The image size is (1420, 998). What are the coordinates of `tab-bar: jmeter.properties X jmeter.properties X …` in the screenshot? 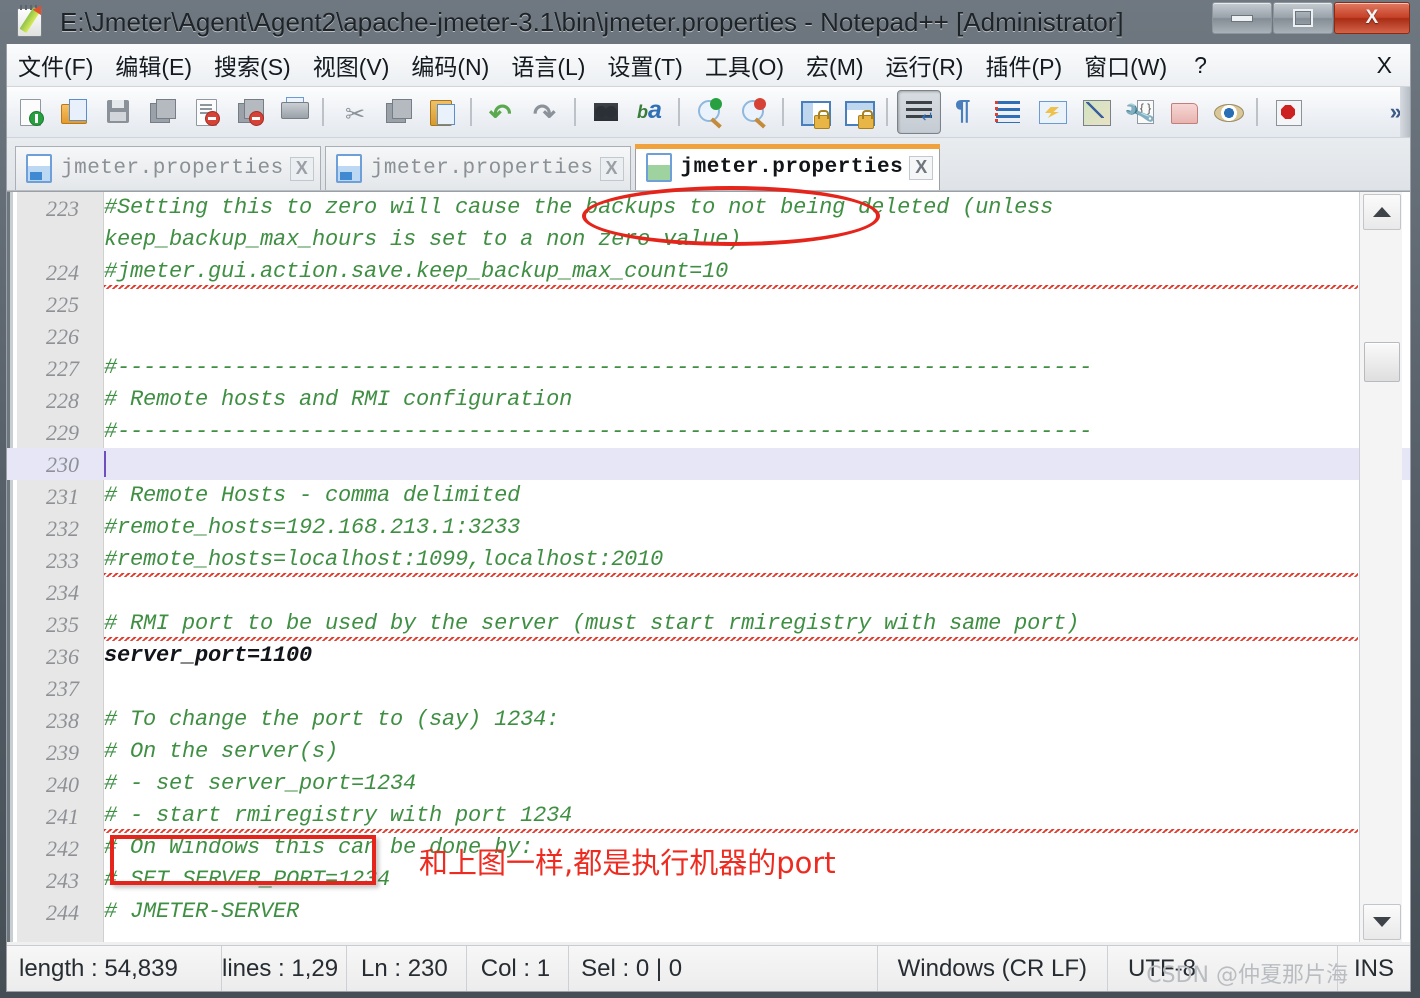 It's located at (708, 164).